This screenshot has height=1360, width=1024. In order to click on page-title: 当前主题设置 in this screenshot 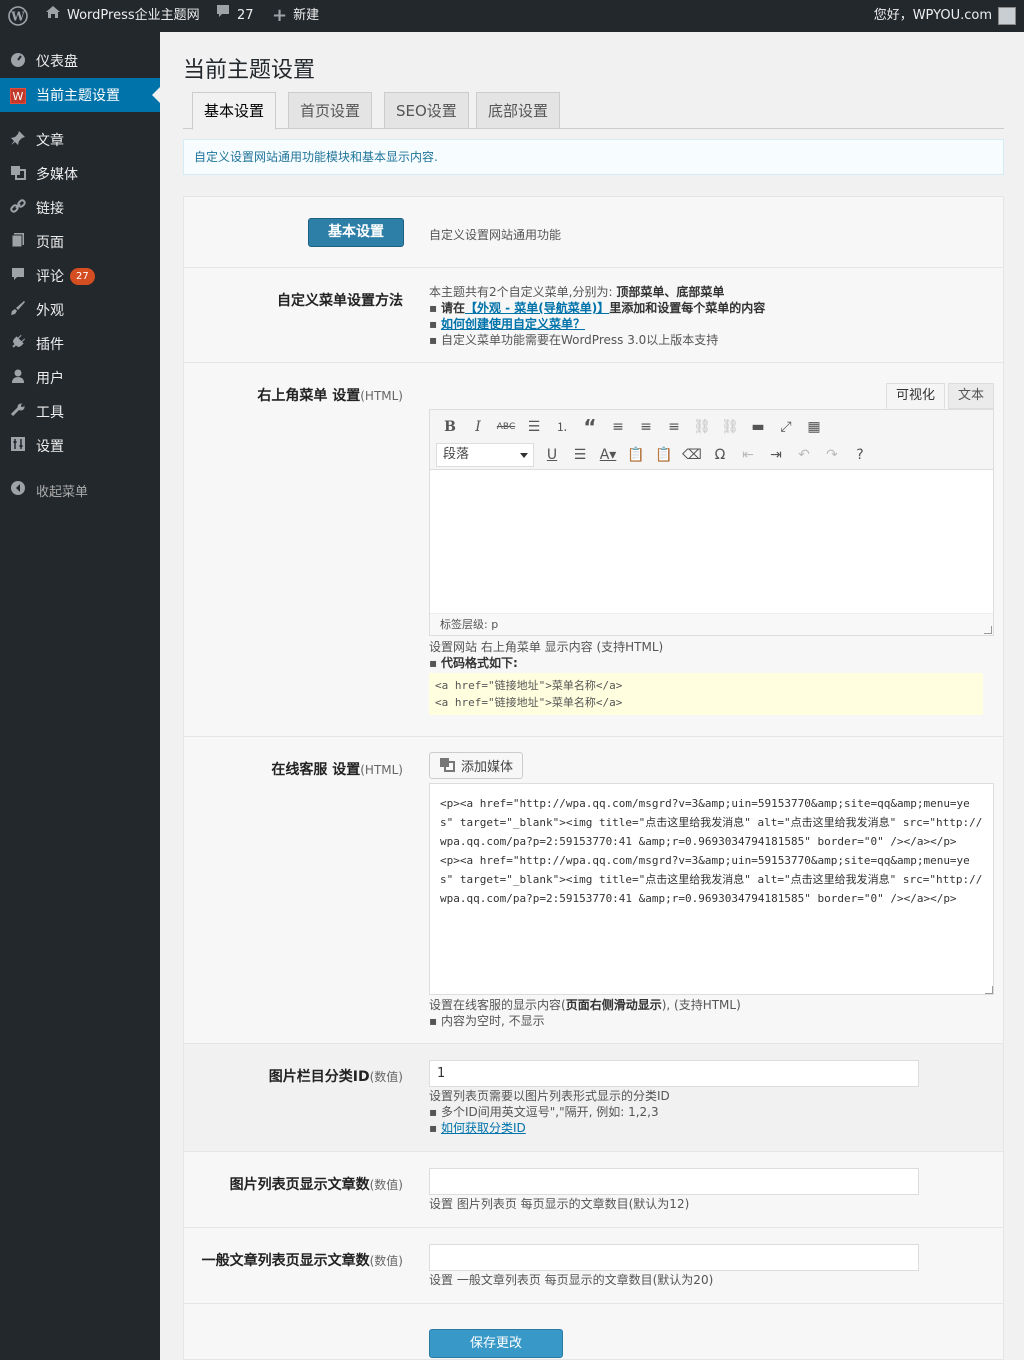, I will do `click(249, 70)`.